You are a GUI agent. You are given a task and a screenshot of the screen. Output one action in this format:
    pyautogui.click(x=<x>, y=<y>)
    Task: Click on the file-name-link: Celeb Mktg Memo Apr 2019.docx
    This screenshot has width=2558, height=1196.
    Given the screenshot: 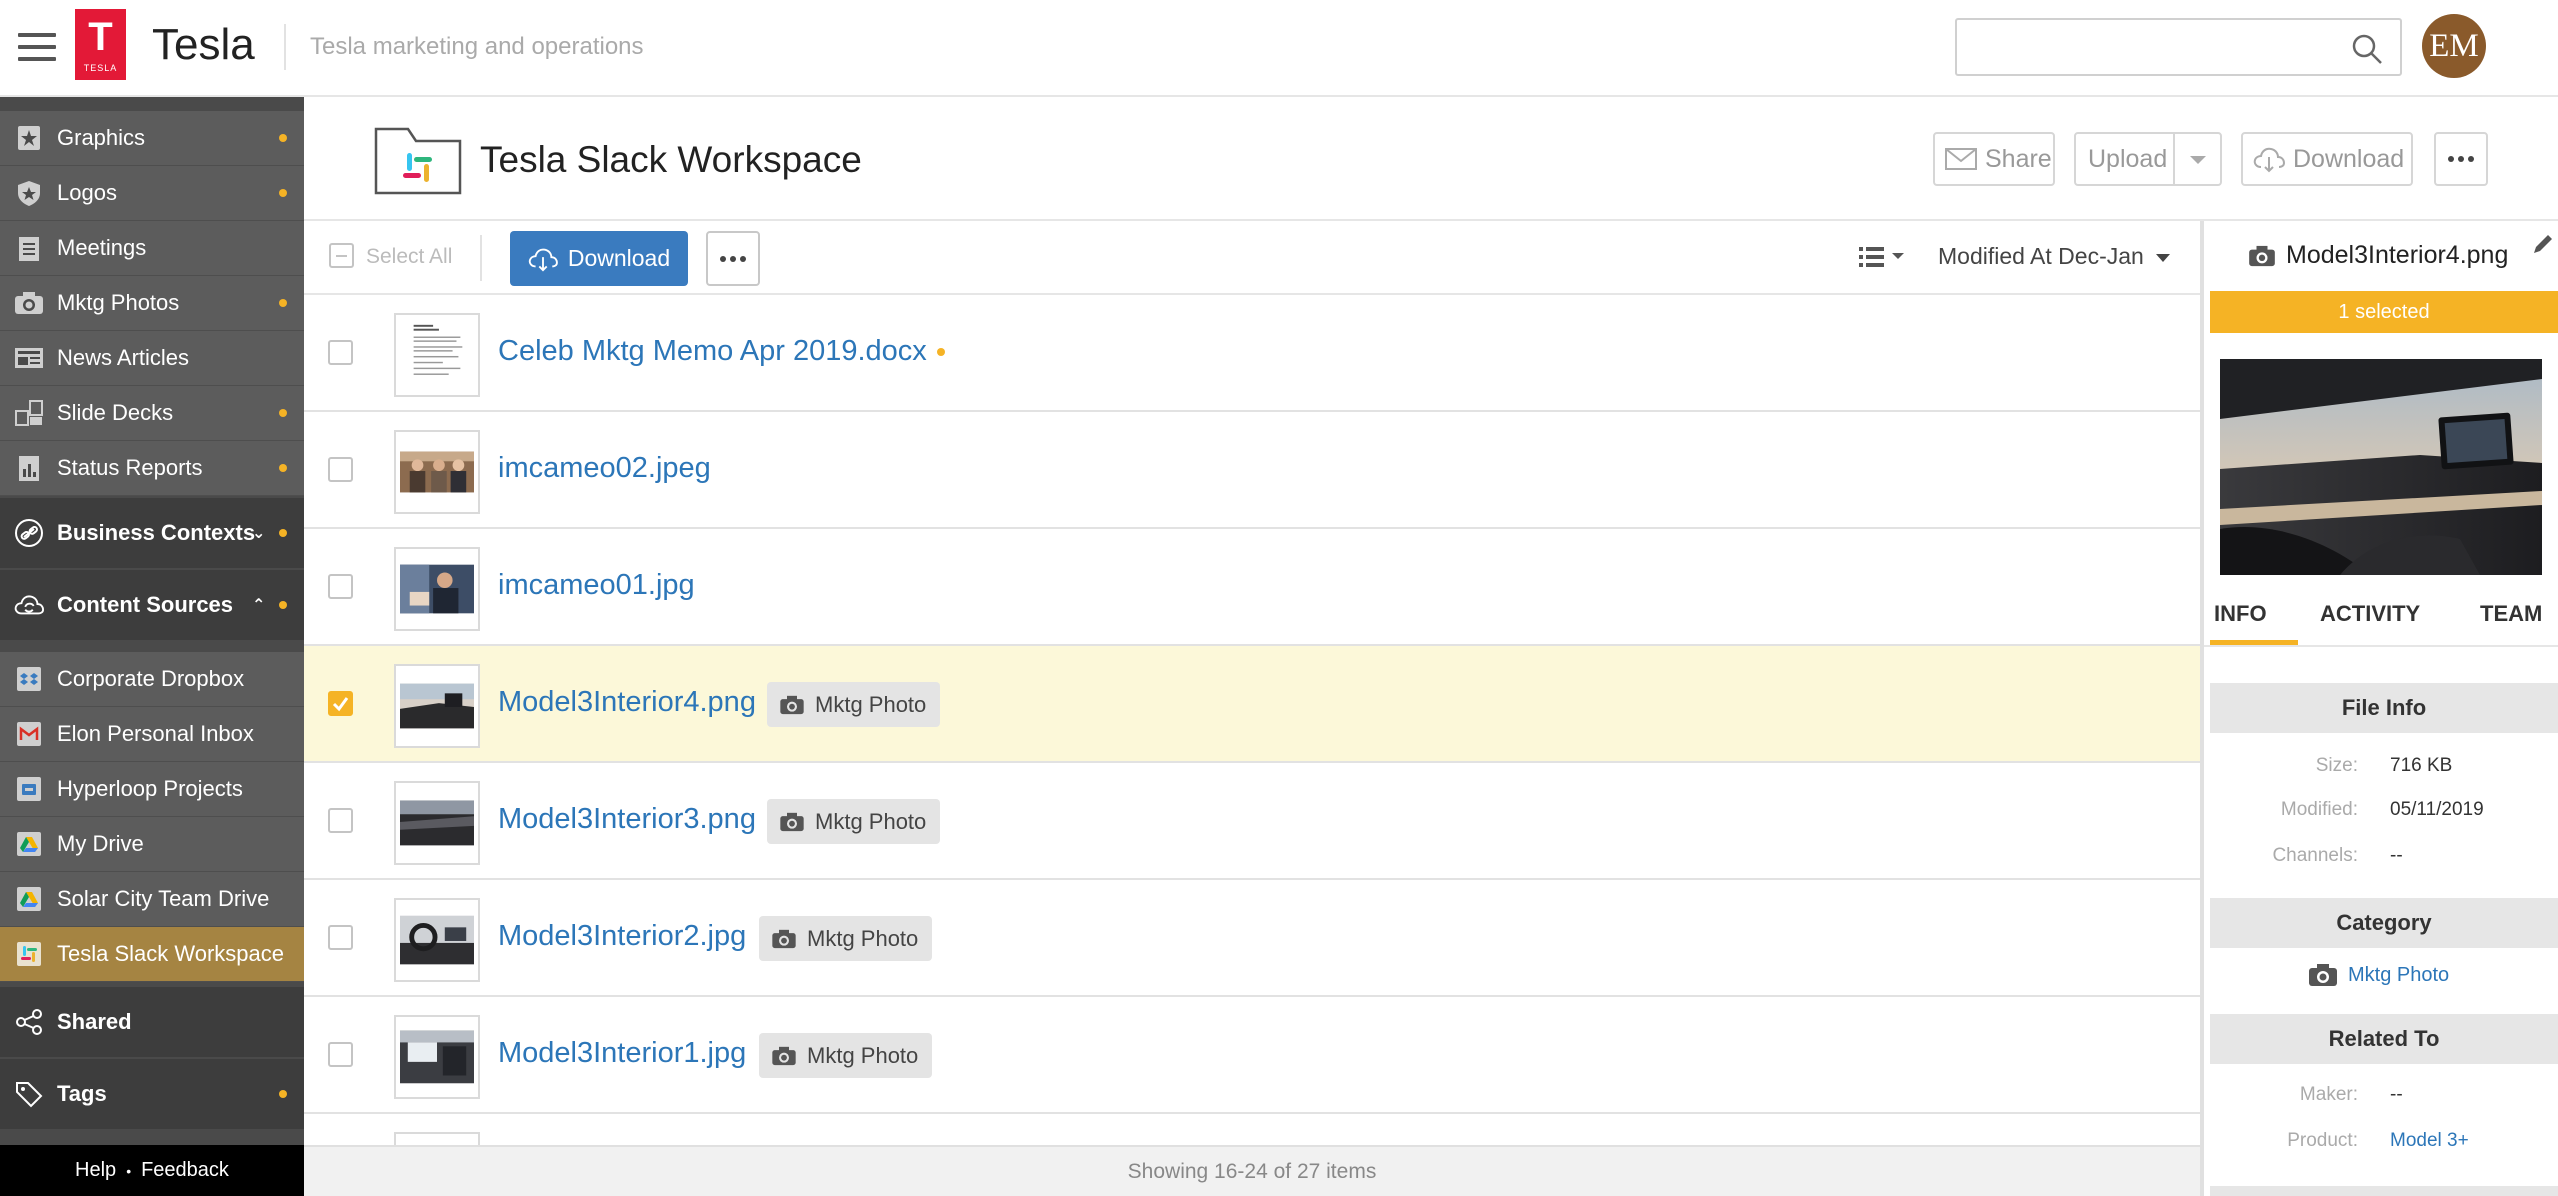 What is the action you would take?
    pyautogui.click(x=721, y=351)
    